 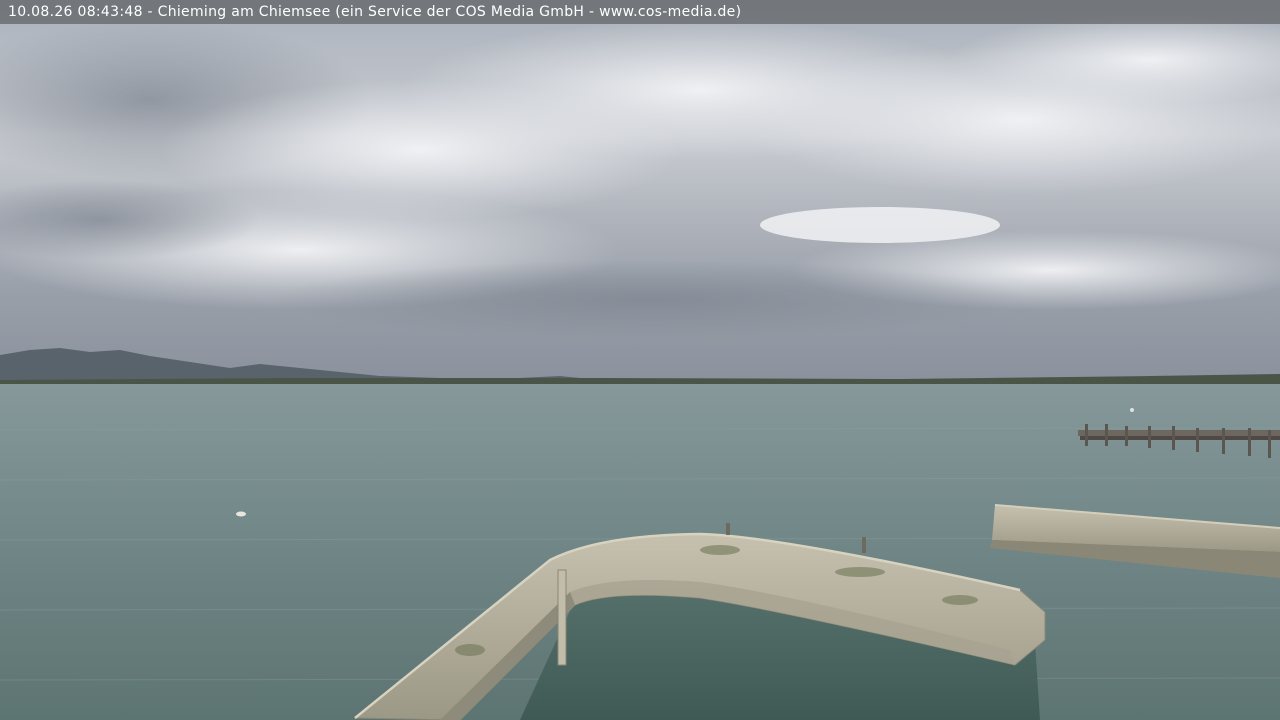 What do you see at coordinates (241, 514) in the screenshot?
I see `swimming-bird` at bounding box center [241, 514].